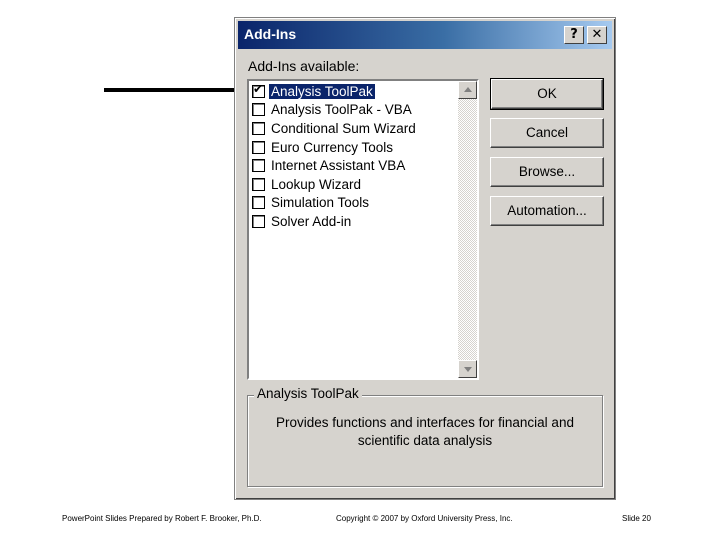 The width and height of the screenshot is (720, 540). I want to click on close-button: ✕, so click(597, 35).